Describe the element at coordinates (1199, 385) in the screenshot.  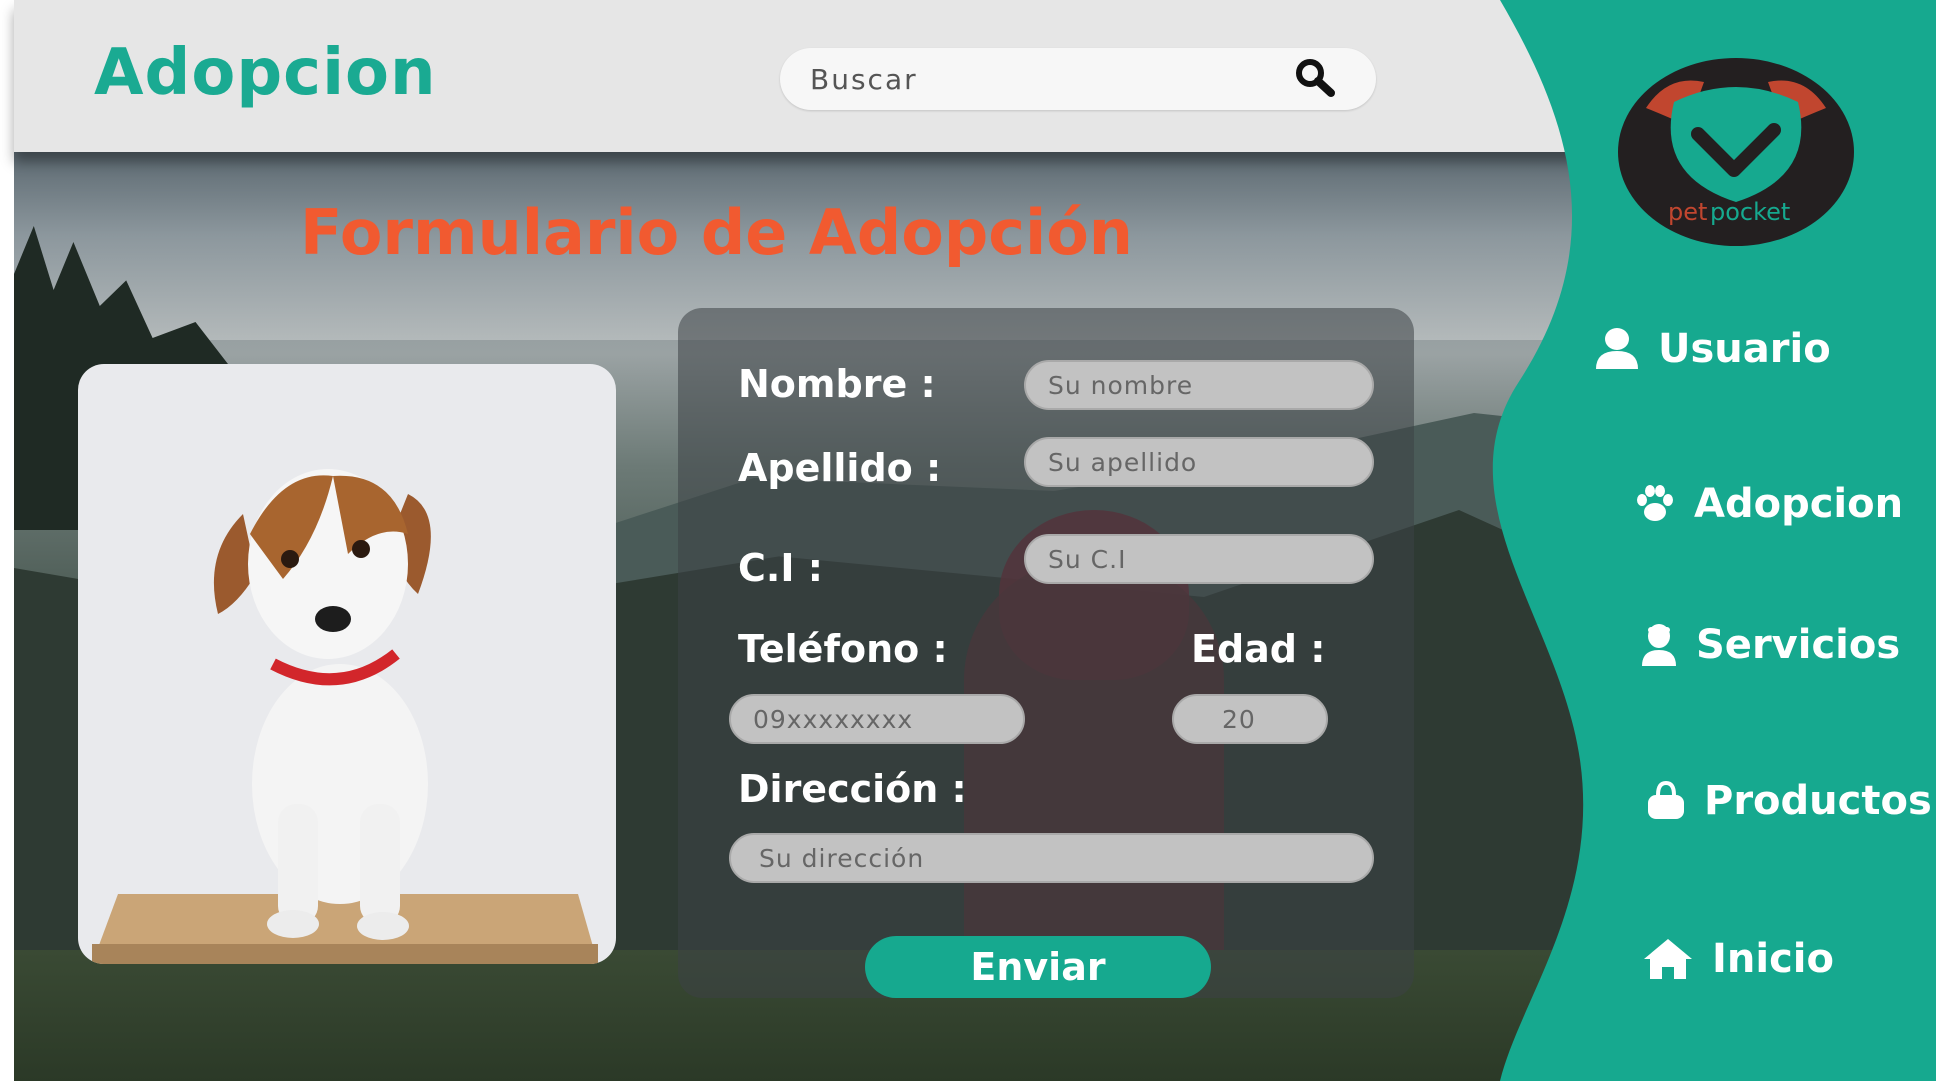
I see `nombre-input` at that location.